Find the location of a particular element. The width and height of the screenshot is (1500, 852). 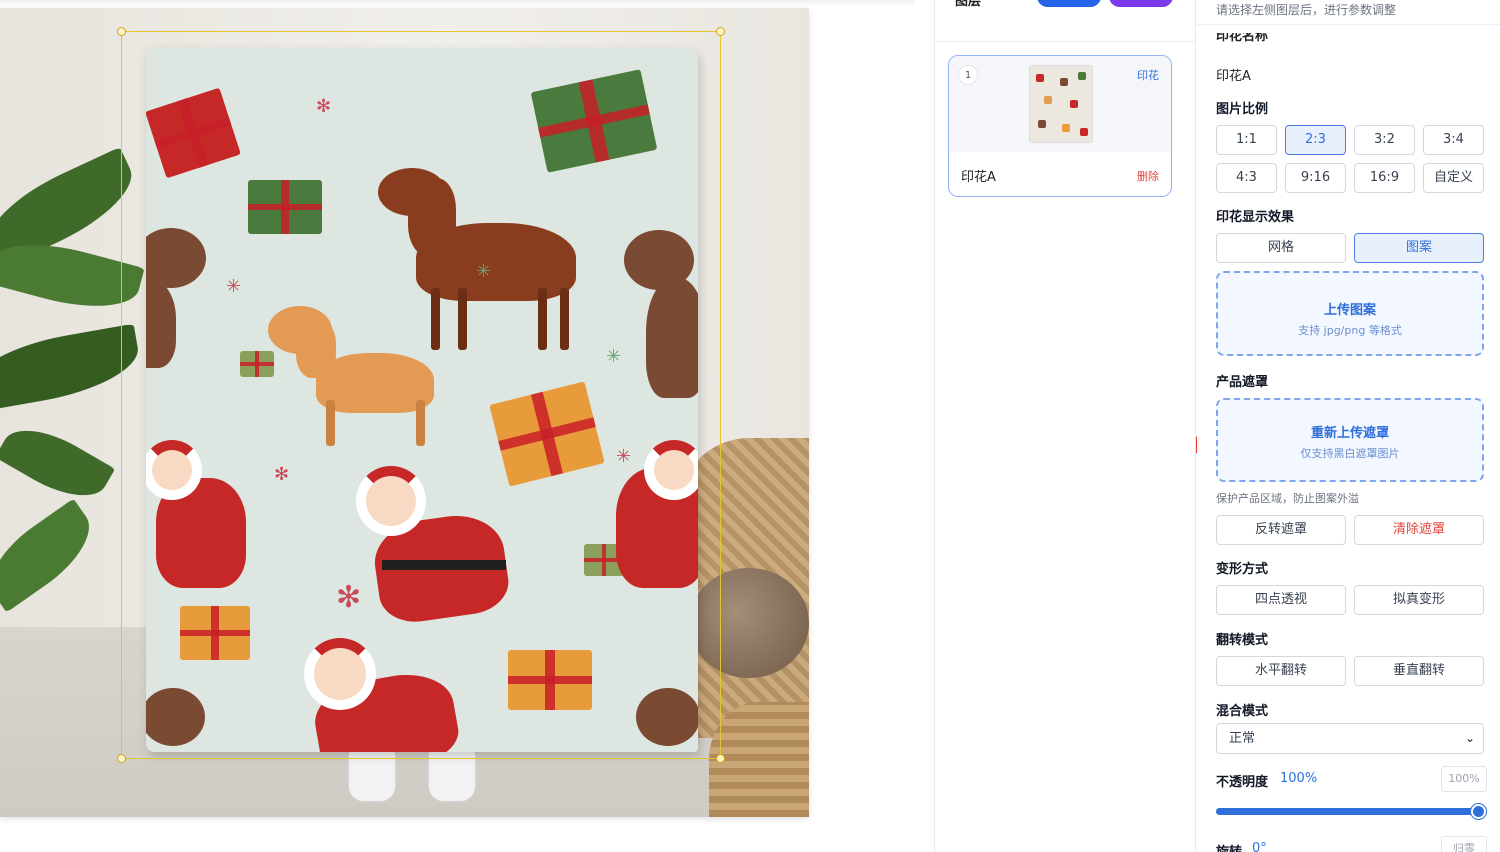

flip-vertical-button: 垂直翻转 is located at coordinates (1419, 671).